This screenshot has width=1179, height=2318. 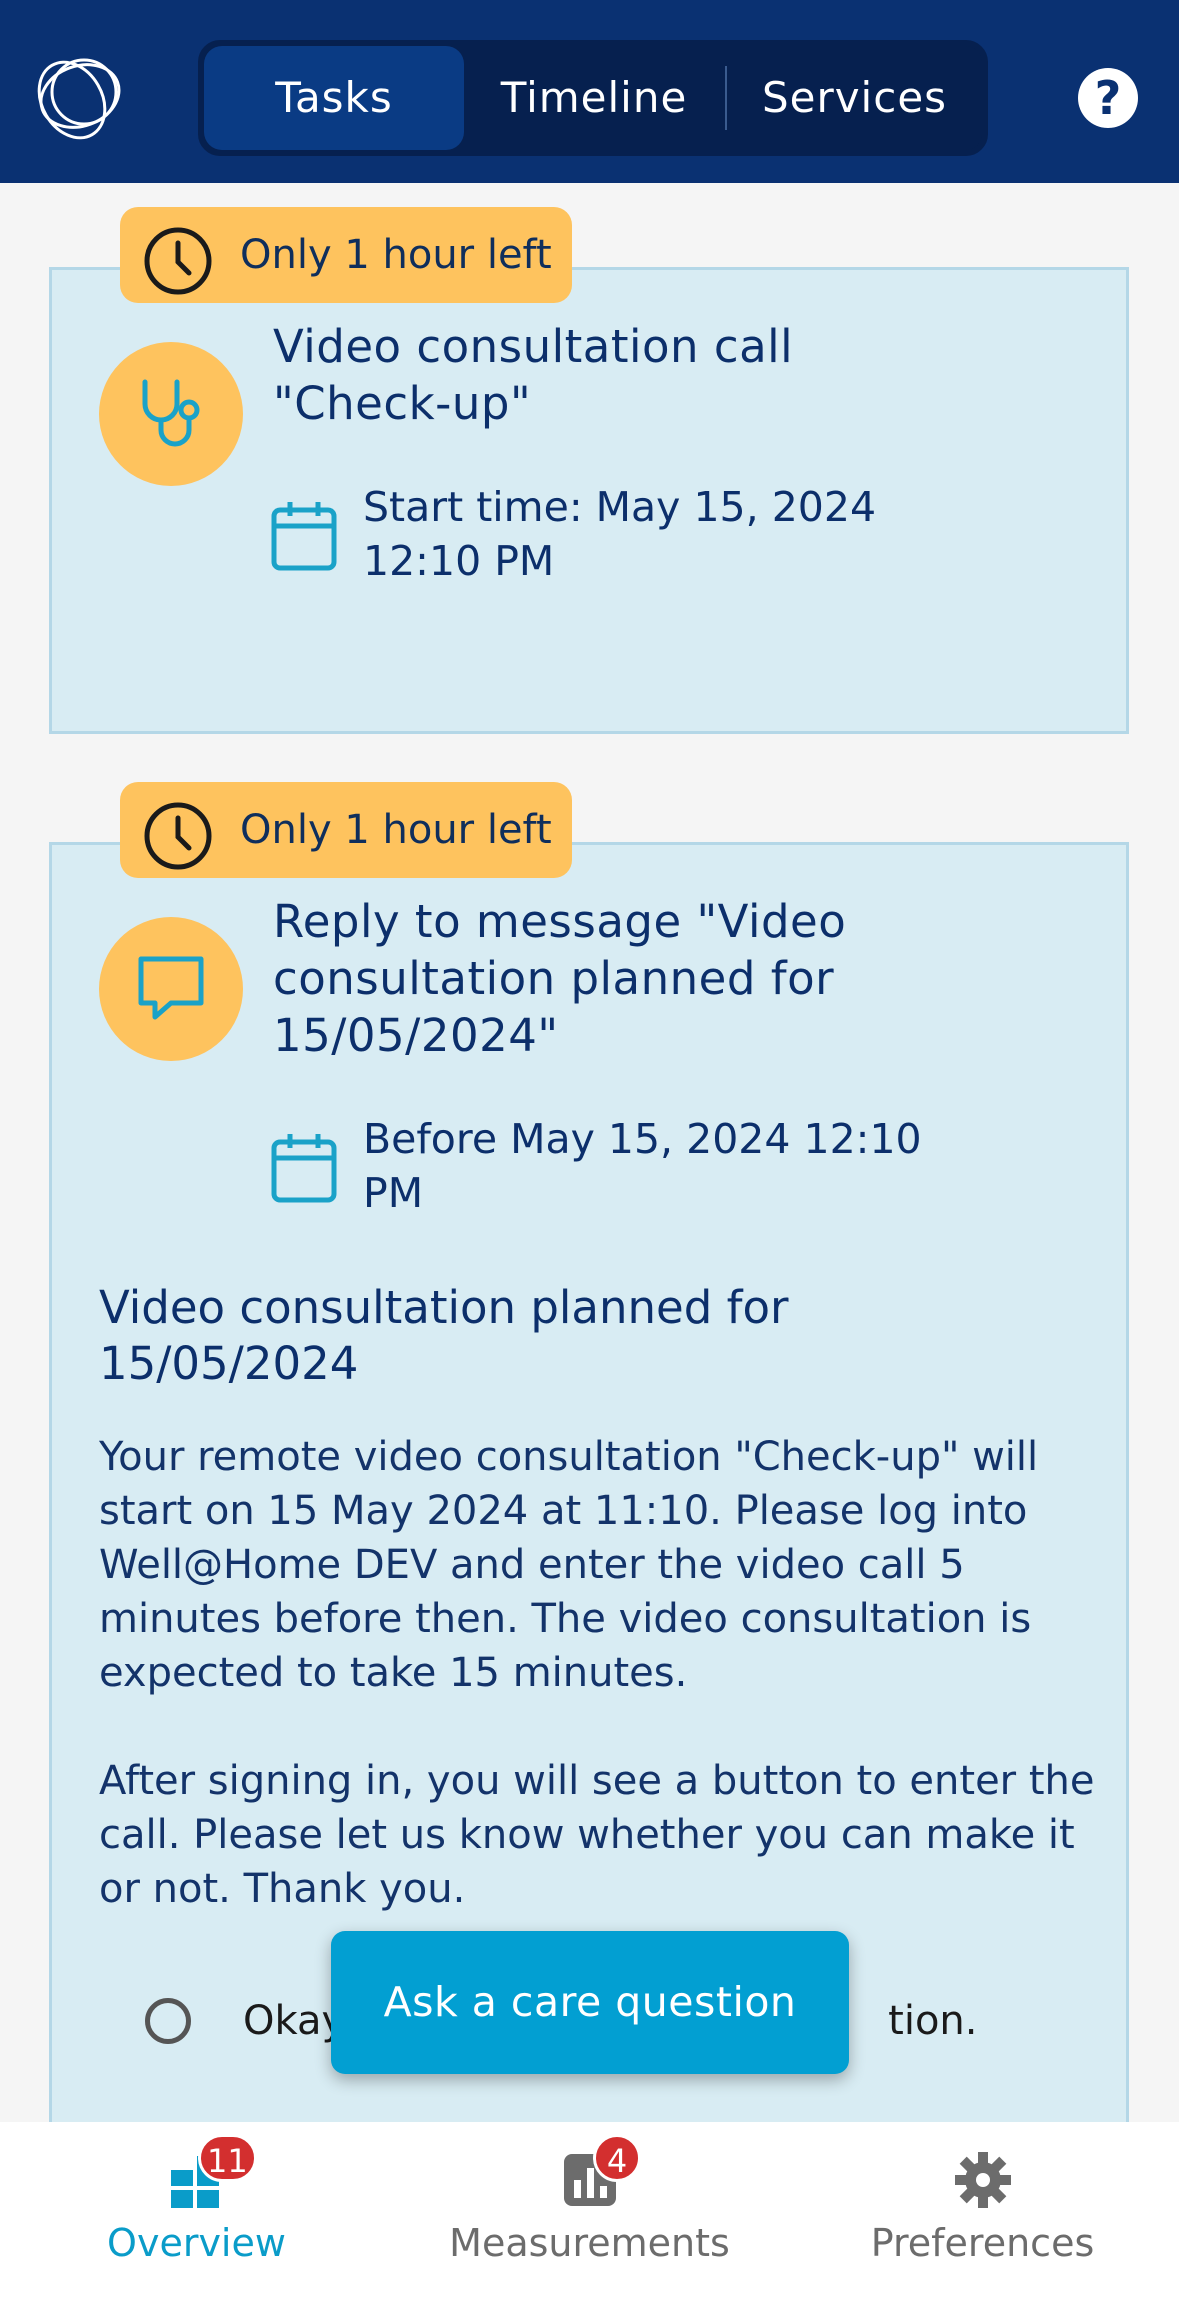 I want to click on message-title-line: 15/05/2024, so click(x=229, y=1363).